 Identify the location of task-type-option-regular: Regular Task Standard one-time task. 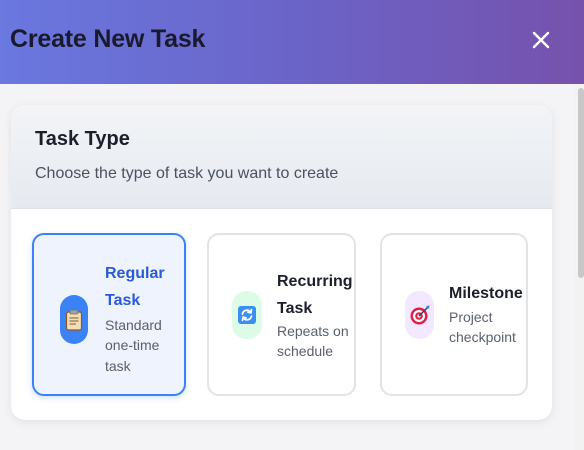
(109, 314).